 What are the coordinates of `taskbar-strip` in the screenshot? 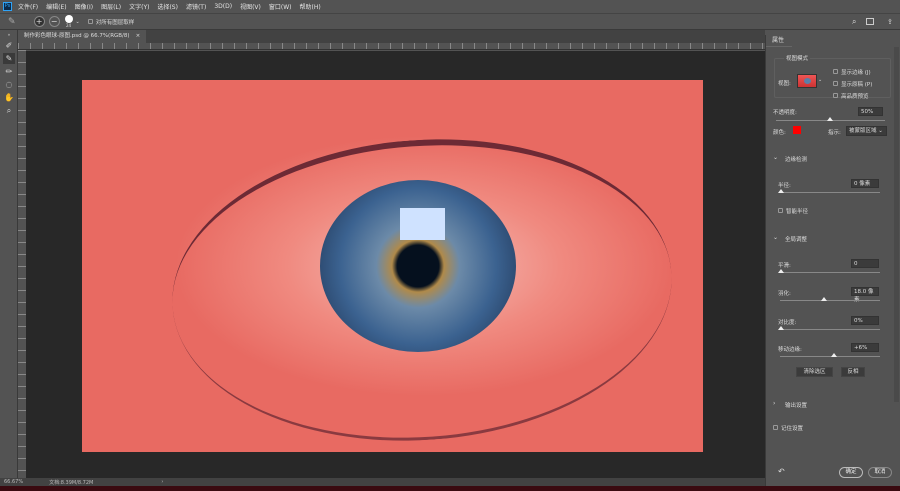 It's located at (450, 488).